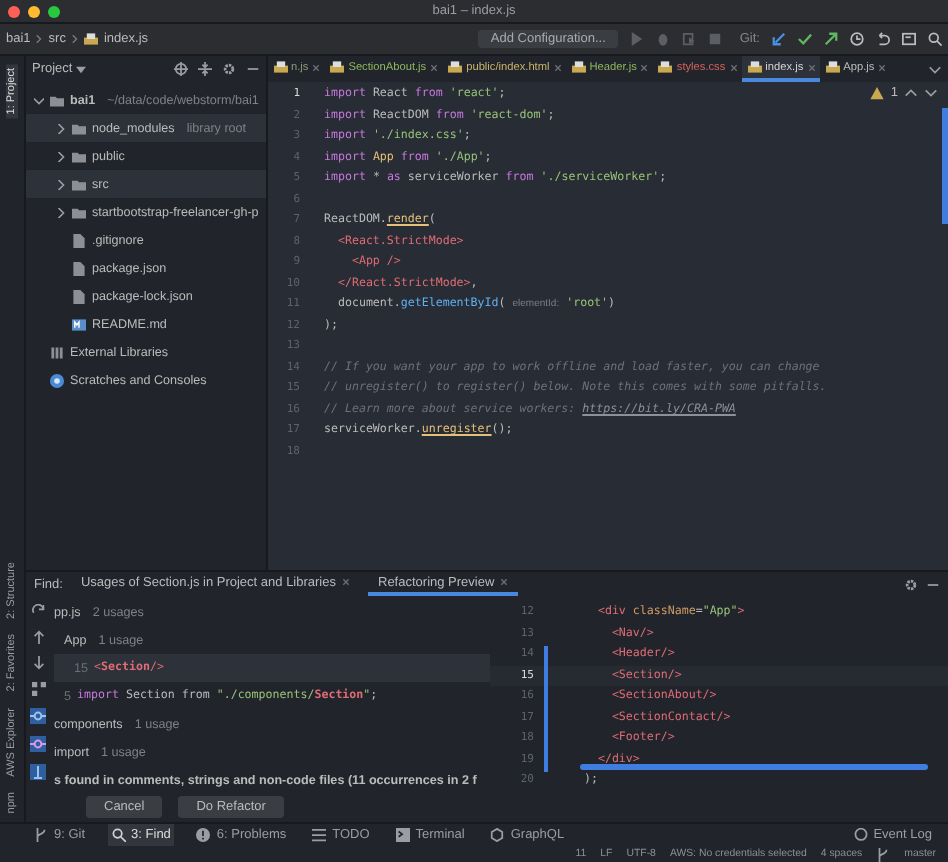 This screenshot has width=948, height=862. Describe the element at coordinates (39, 100) in the screenshot. I see `chevron-down-icon` at that location.